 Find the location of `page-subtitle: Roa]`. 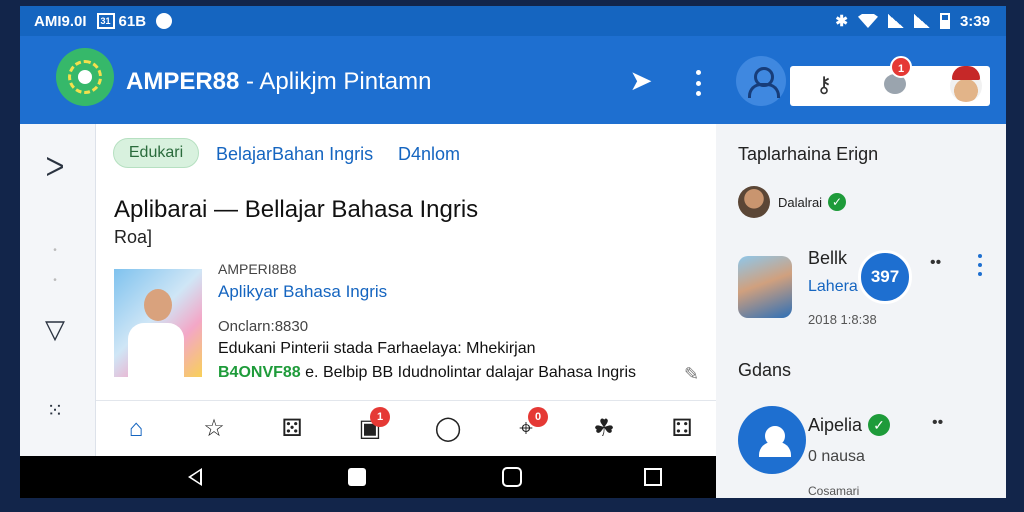

page-subtitle: Roa] is located at coordinates (133, 237).